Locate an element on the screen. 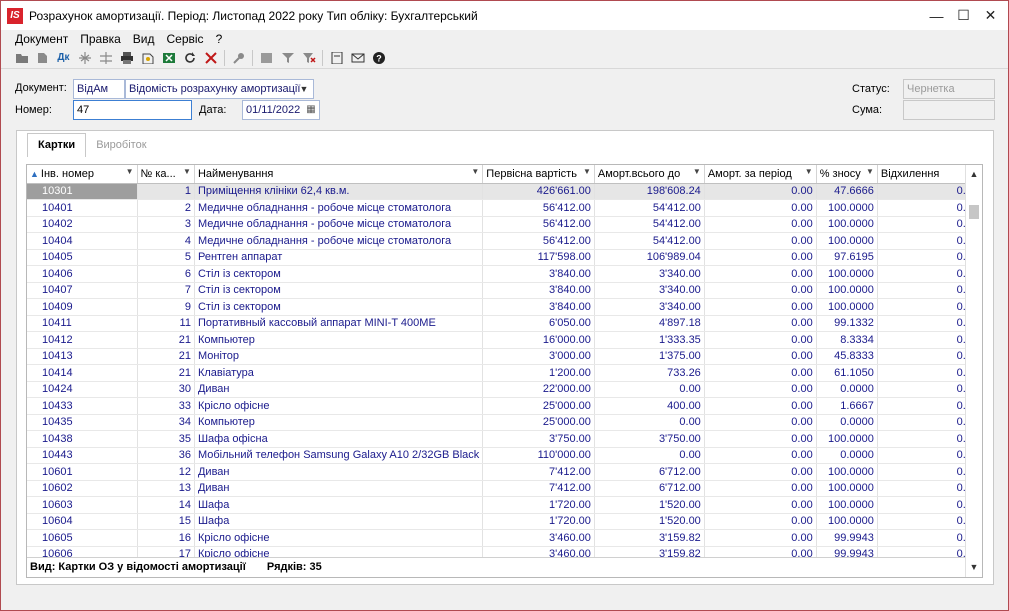 This screenshot has width=1009, height=611. initial-cost-cell: 25'000.00 is located at coordinates (538, 406).